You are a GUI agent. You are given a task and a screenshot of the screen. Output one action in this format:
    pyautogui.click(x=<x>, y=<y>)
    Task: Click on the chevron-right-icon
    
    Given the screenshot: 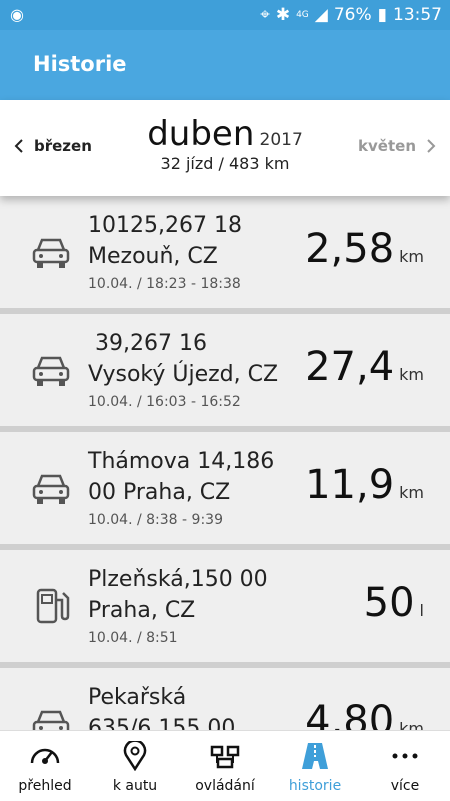 What is the action you would take?
    pyautogui.click(x=431, y=146)
    